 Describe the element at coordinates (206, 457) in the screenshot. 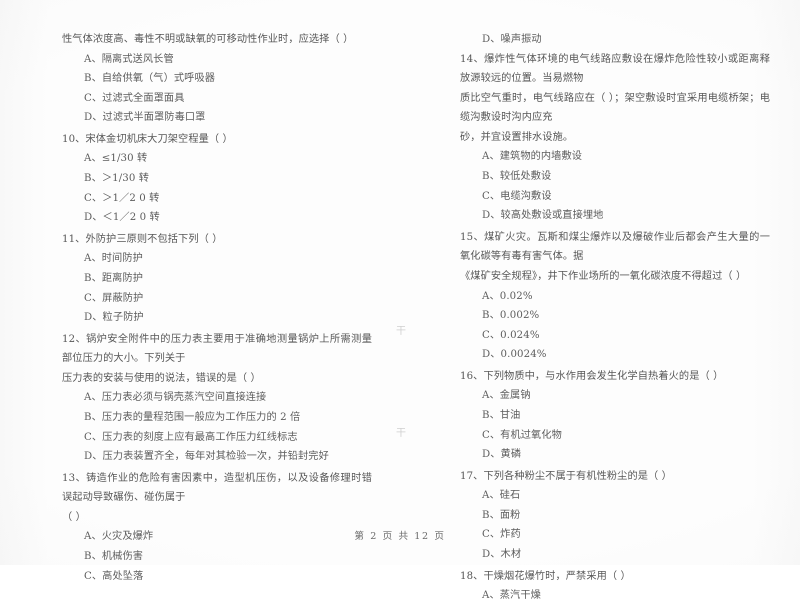

I see `option-item: D、压力表装置齐全，每年对其检验一次，并铅封完好` at that location.